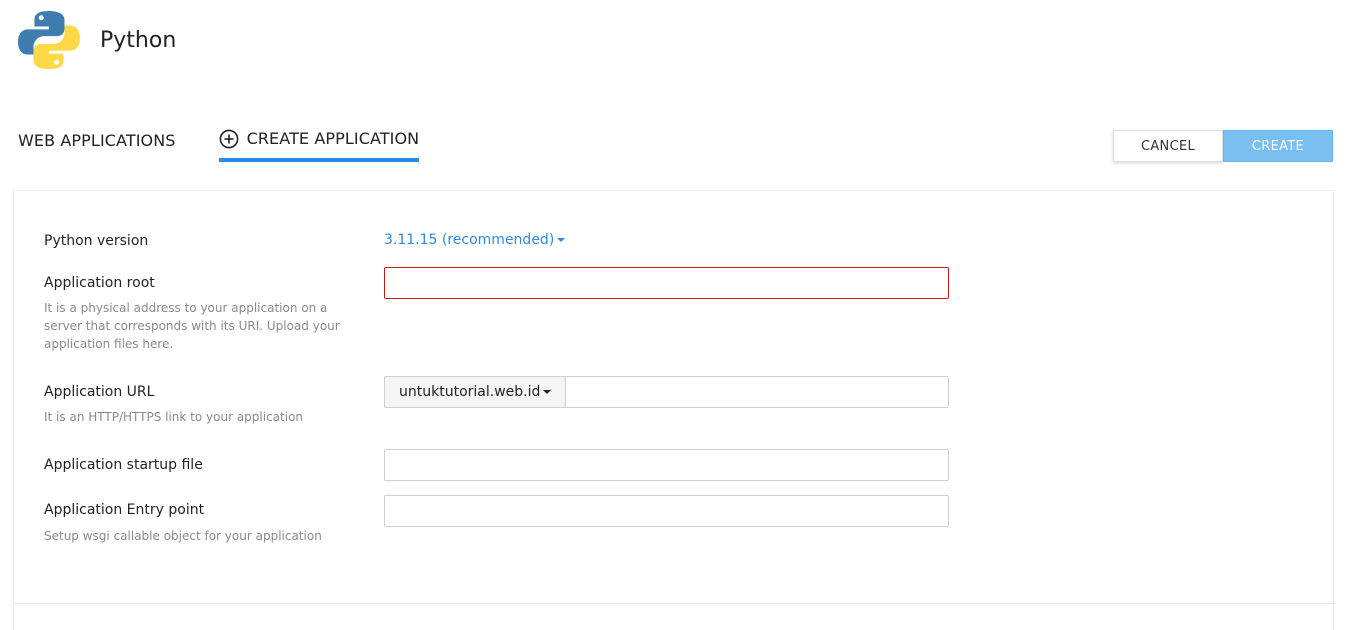  What do you see at coordinates (333, 138) in the screenshot?
I see `tab-create-application-label: CREATE APPLICATION` at bounding box center [333, 138].